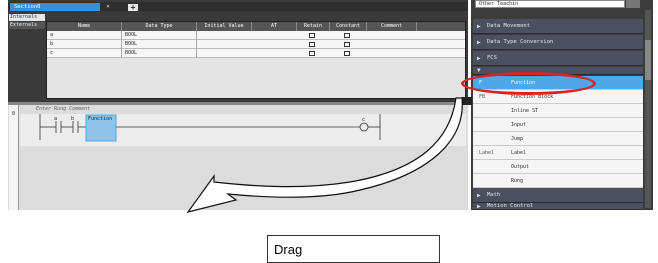 This screenshot has height=263, width=658. I want to click on function-block-label: Function, so click(100, 119).